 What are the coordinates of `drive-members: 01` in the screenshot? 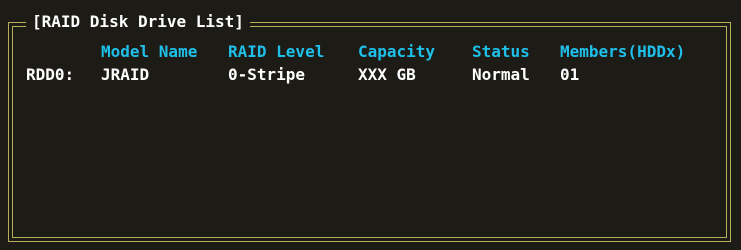 It's located at (570, 74).